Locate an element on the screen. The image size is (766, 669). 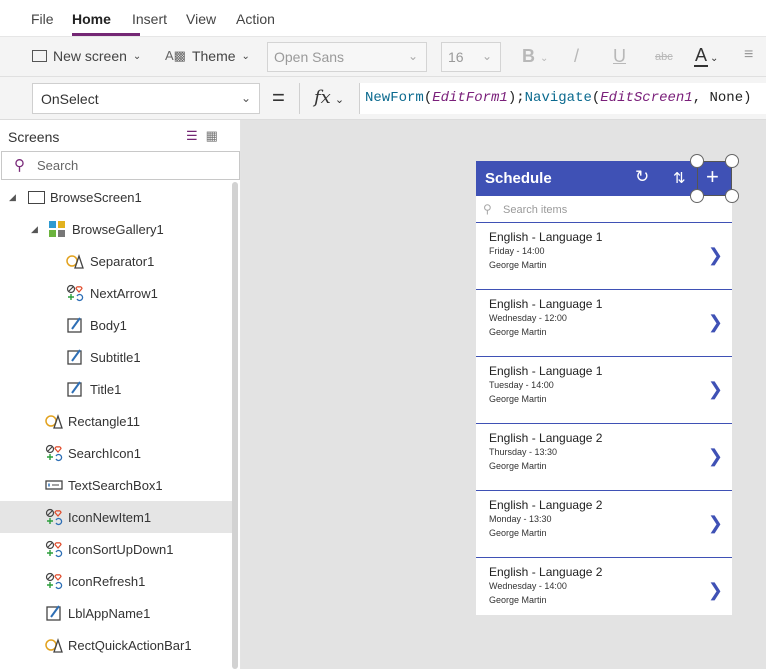
tree-item-iconrefresh1: IconRefresh1 is located at coordinates (116, 581).